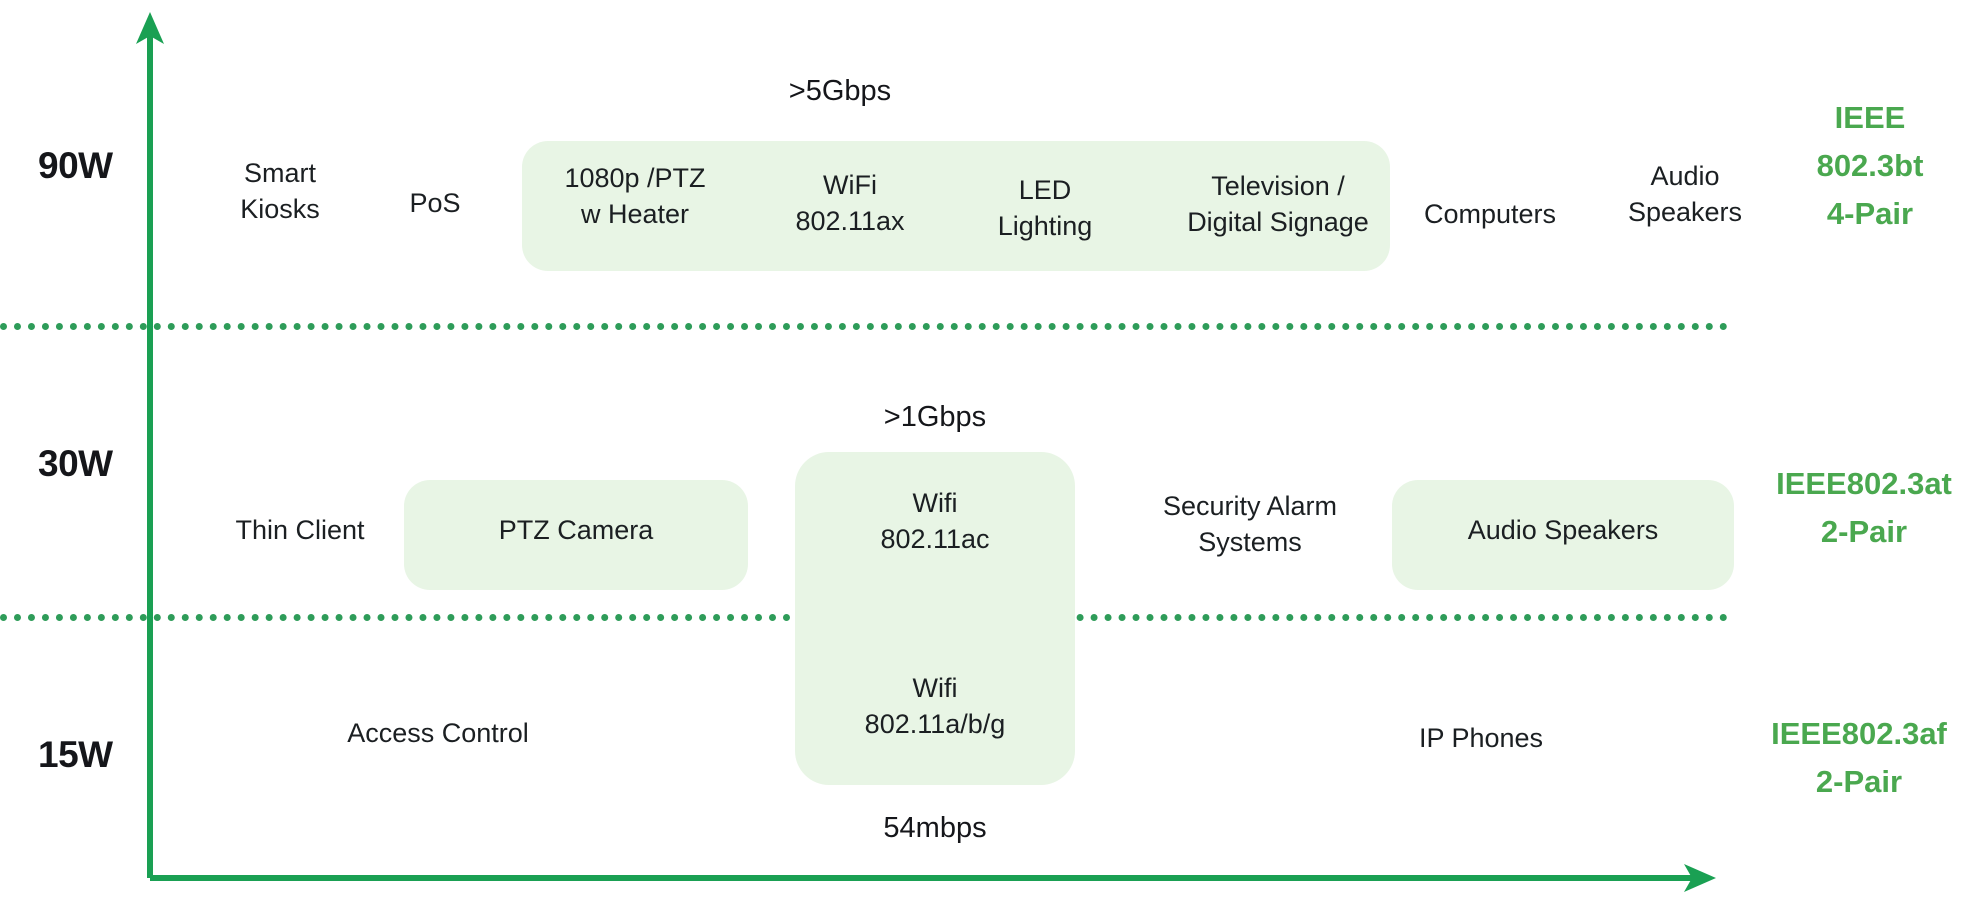  Describe the element at coordinates (850, 185) in the screenshot. I see `device-line: WiFi` at that location.